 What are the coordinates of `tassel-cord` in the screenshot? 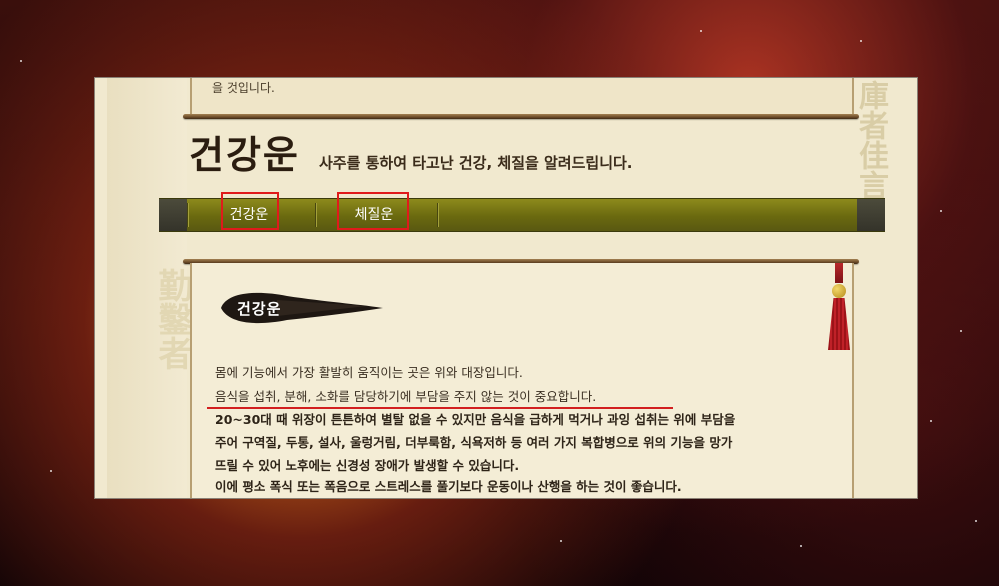 It's located at (839, 273).